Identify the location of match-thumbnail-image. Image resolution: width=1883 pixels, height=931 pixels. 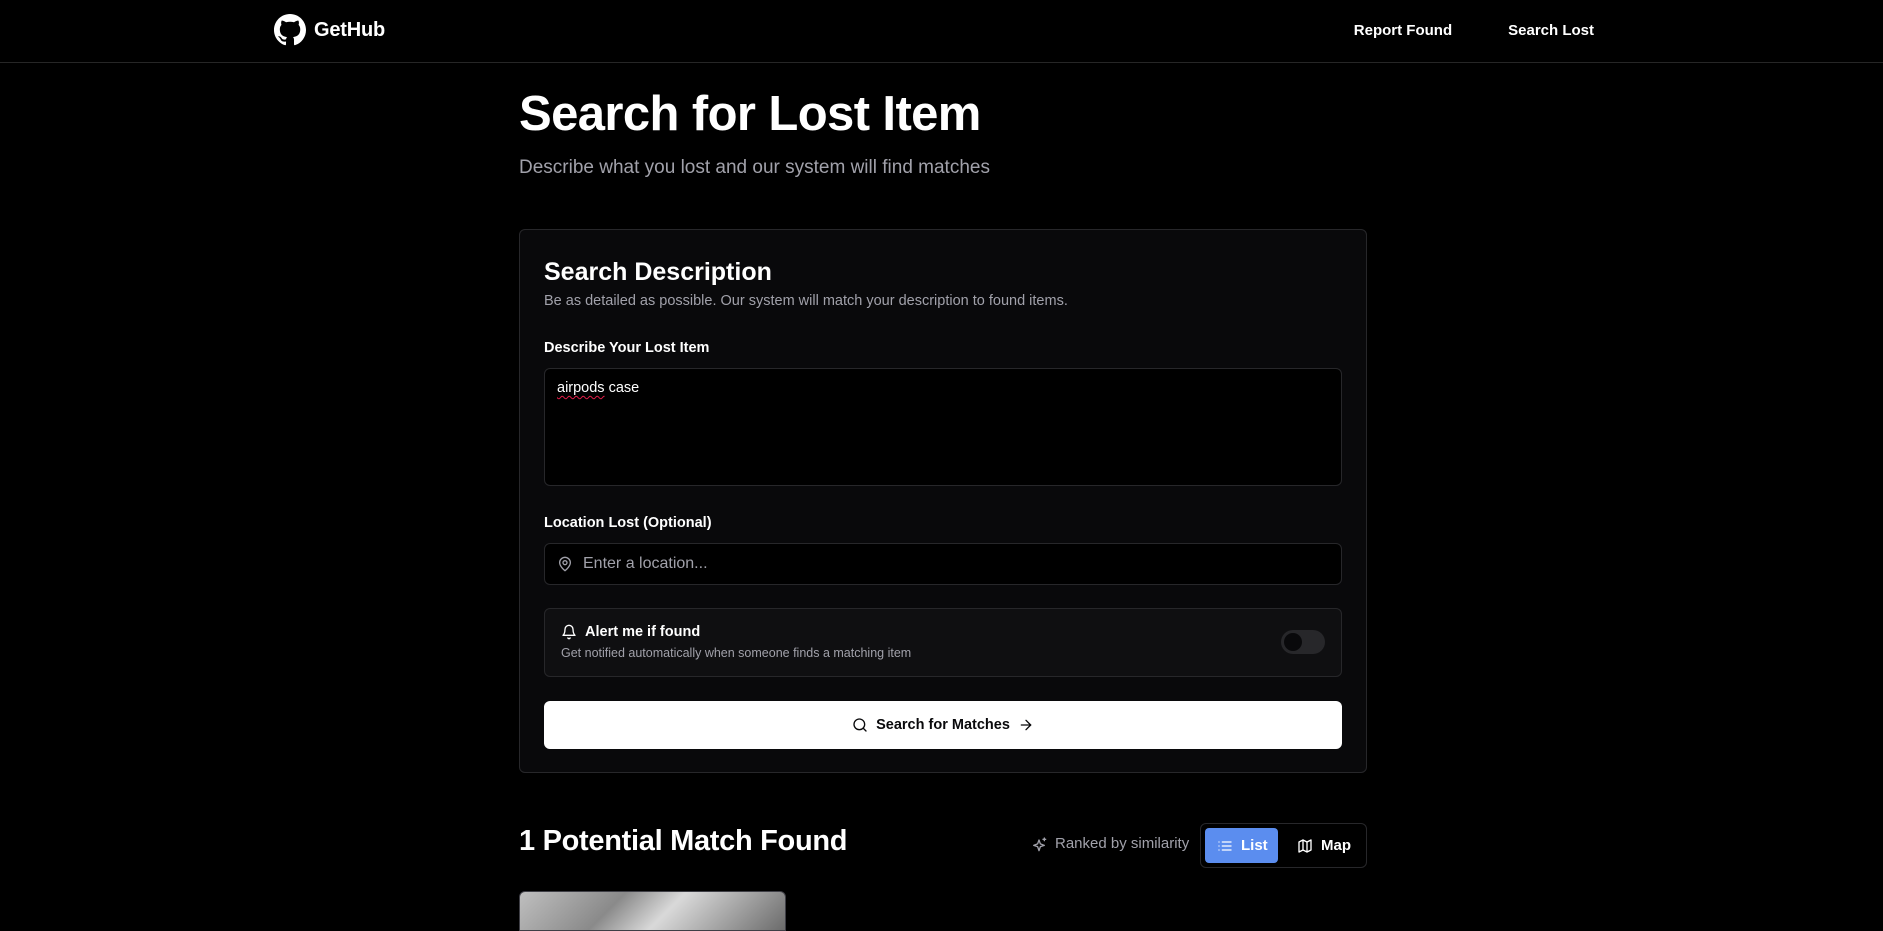
(652, 911).